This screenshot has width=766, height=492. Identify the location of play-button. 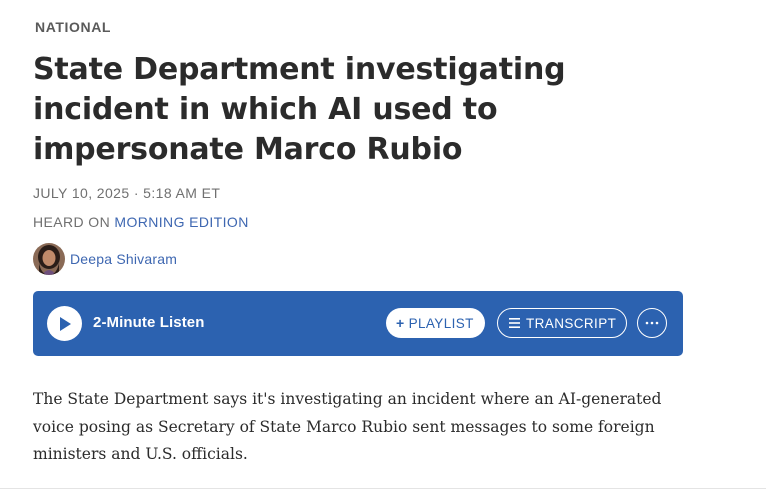
(64, 323).